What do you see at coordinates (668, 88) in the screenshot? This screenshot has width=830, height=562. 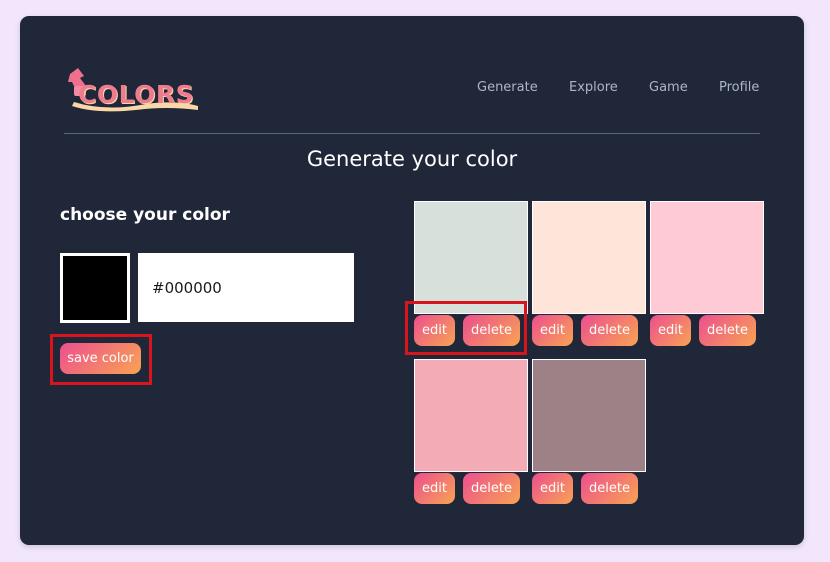 I see `nav-game: Game` at bounding box center [668, 88].